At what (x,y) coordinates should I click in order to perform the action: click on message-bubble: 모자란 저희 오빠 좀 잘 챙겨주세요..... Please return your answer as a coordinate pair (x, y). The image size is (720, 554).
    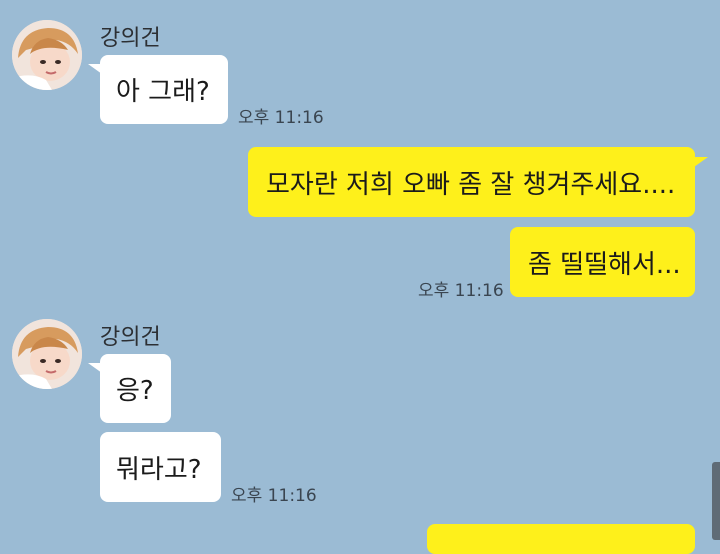
    Looking at the image, I should click on (471, 182).